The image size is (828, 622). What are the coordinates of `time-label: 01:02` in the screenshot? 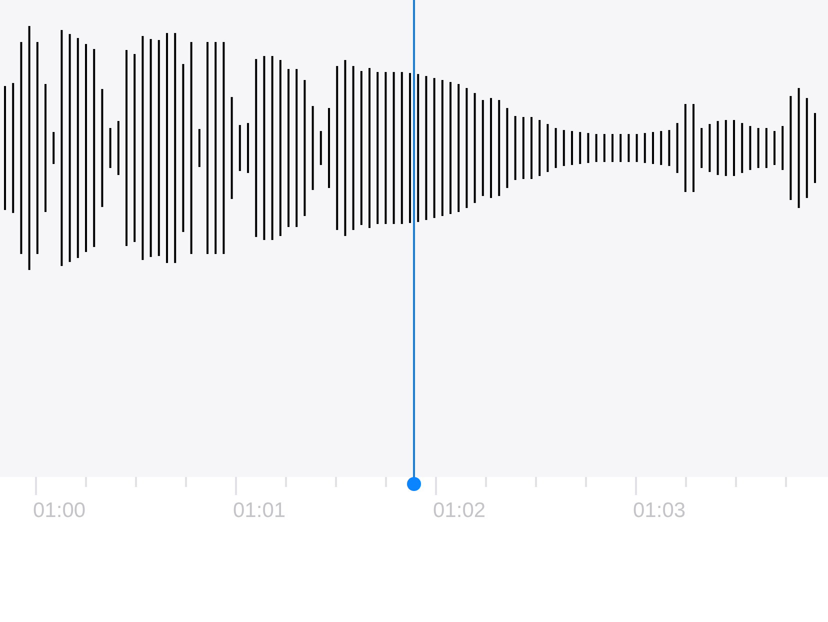 It's located at (459, 511).